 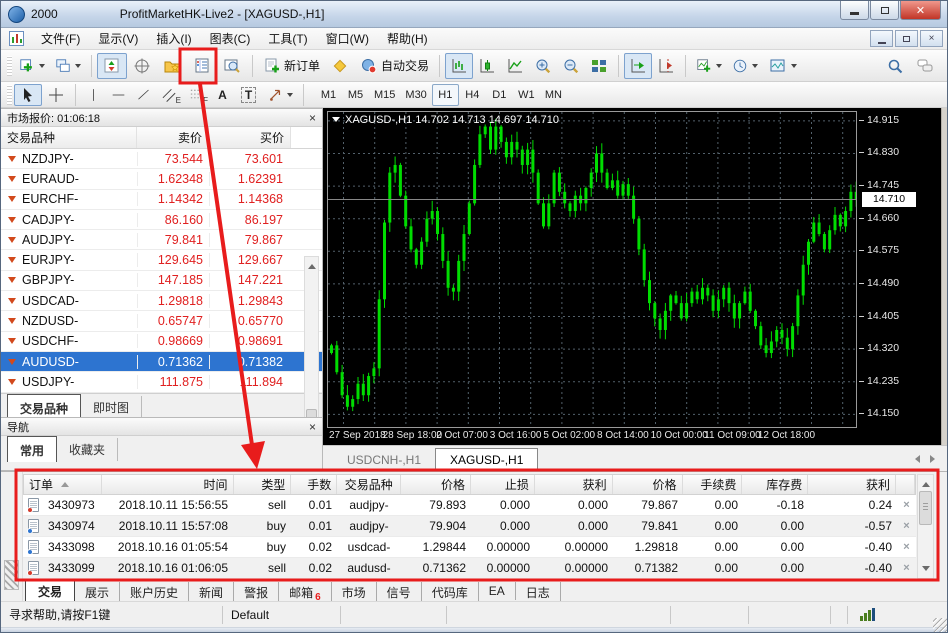 I want to click on column-ask: 买价, so click(x=250, y=137).